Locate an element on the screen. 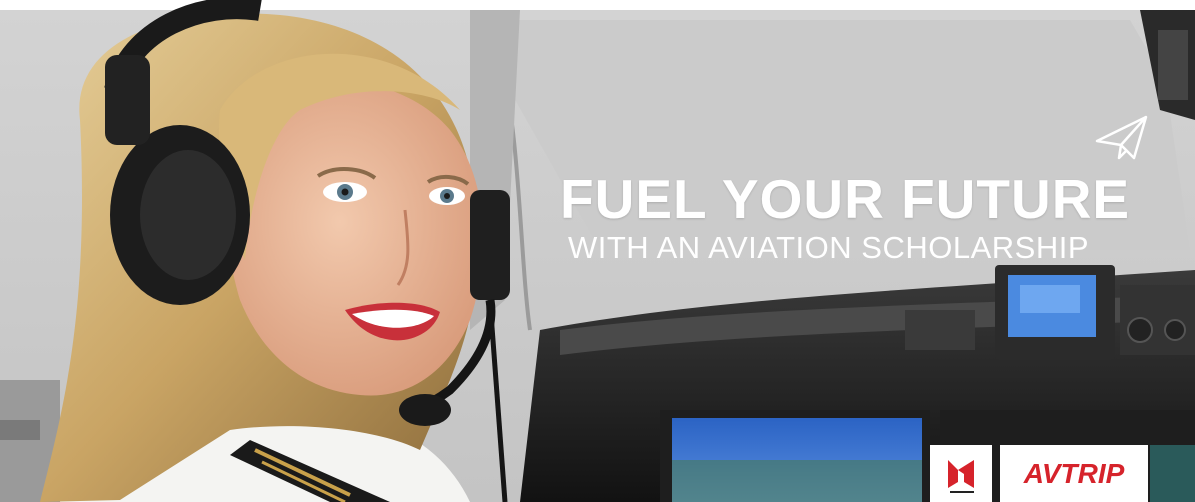  paper-plane-icon is located at coordinates (1121, 137).